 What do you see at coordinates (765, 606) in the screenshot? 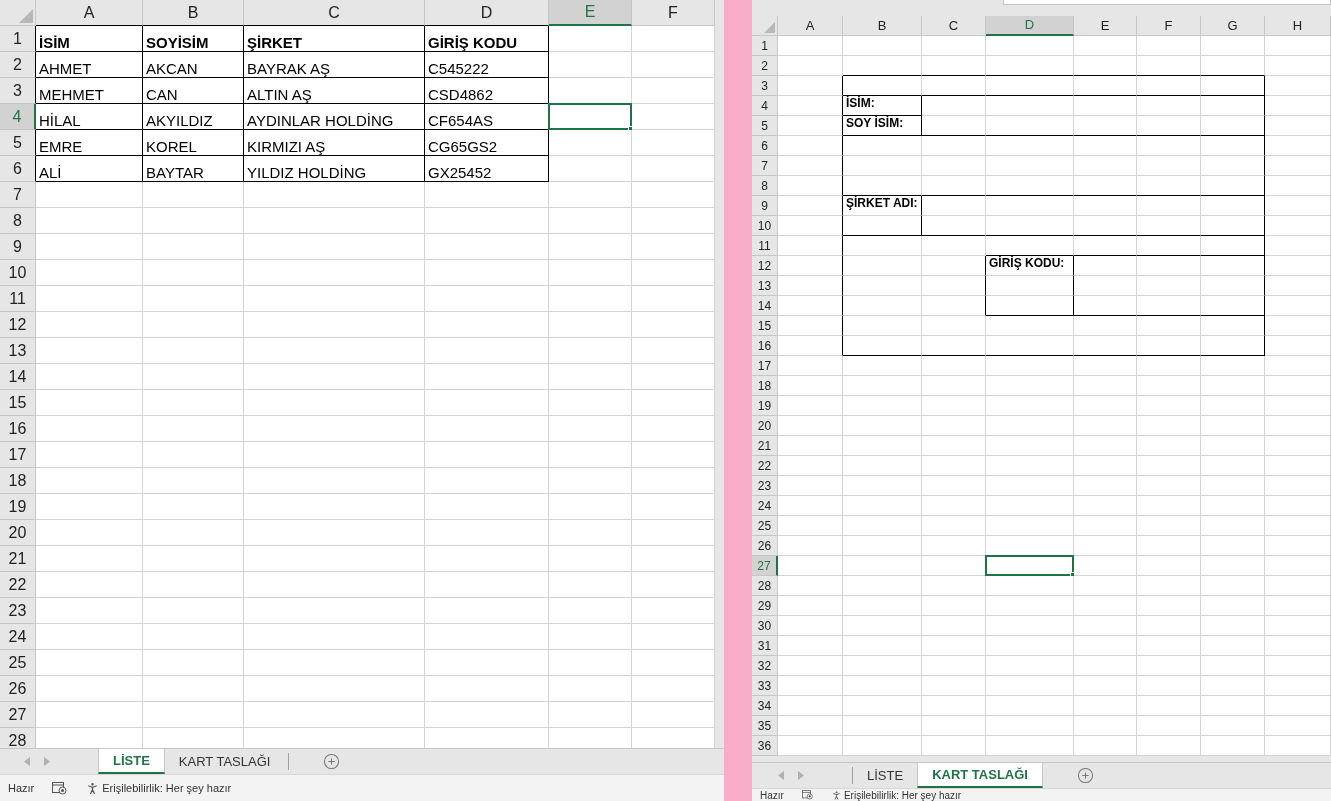
I see `row-header: 29` at bounding box center [765, 606].